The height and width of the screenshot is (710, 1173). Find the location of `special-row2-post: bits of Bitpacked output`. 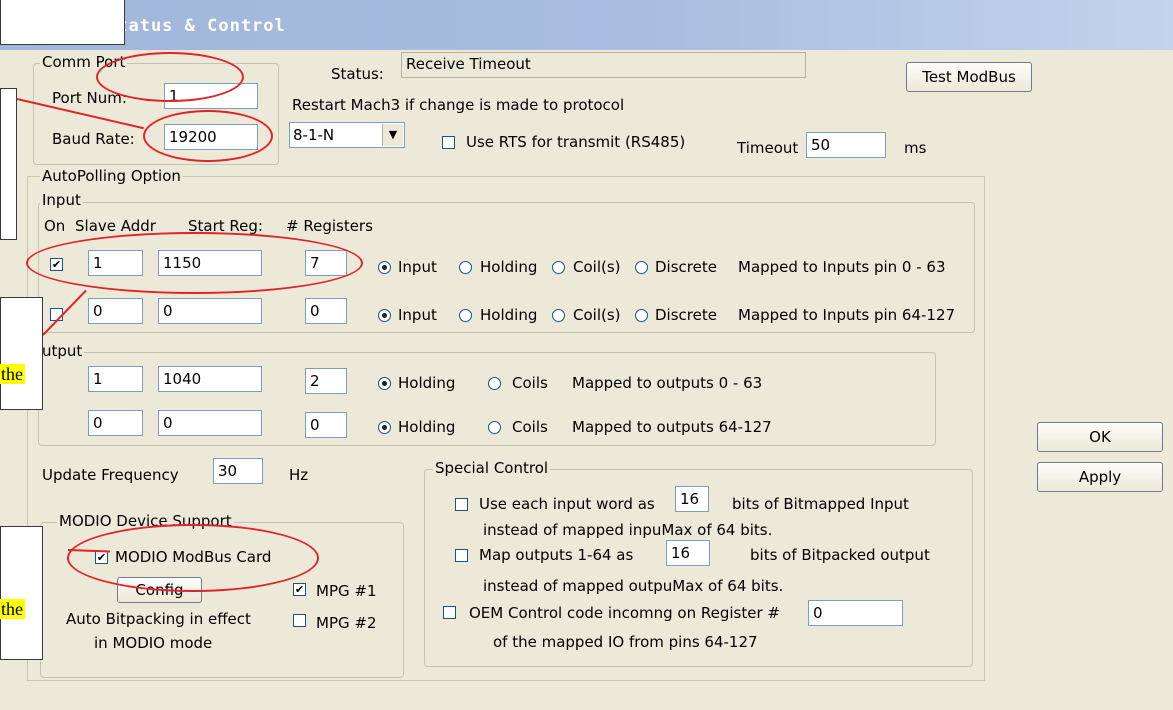

special-row2-post: bits of Bitpacked output is located at coordinates (840, 555).